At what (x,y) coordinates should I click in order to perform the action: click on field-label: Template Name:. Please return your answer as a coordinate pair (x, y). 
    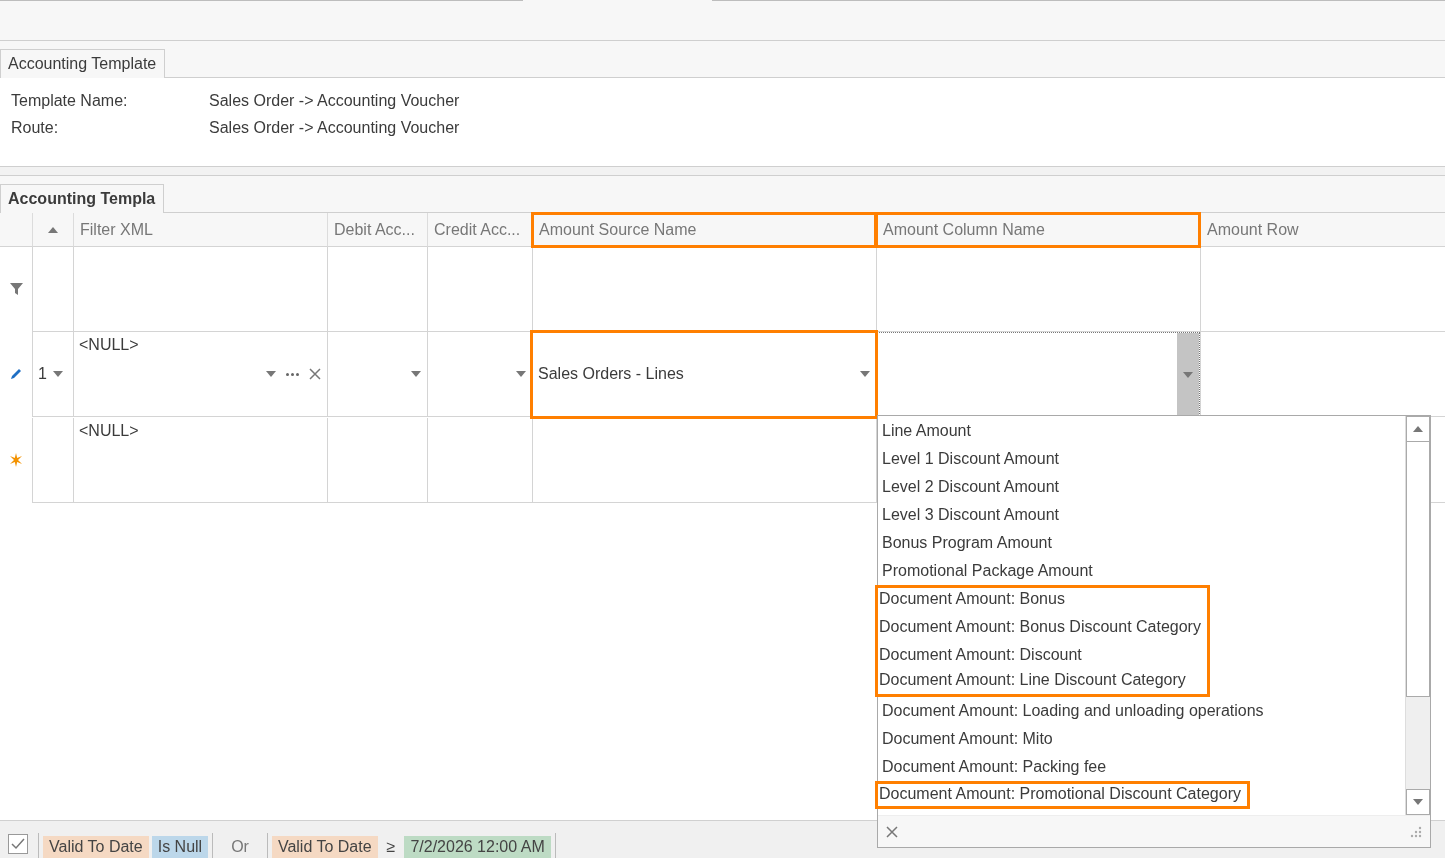
    Looking at the image, I should click on (70, 101).